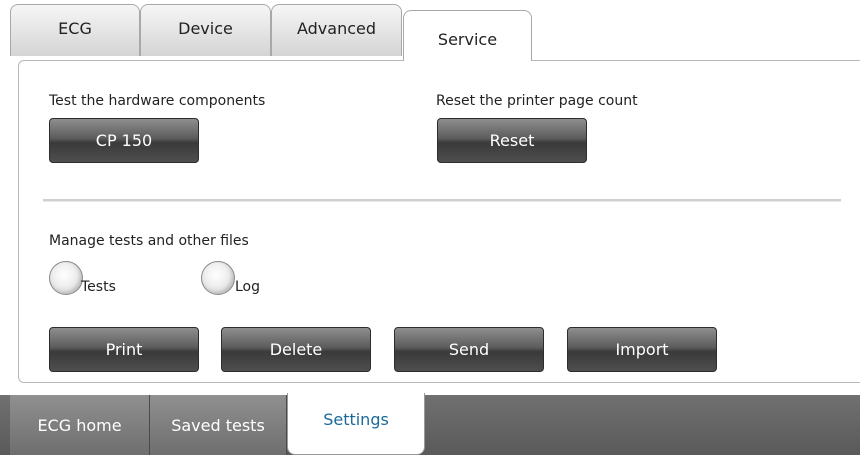  I want to click on tab-ecg-label: ECG, so click(75, 28).